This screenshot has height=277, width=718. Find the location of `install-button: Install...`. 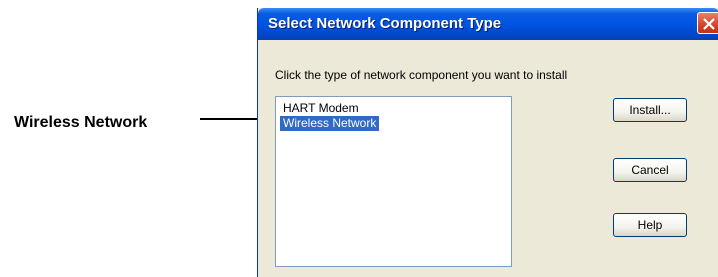

install-button: Install... is located at coordinates (650, 110).